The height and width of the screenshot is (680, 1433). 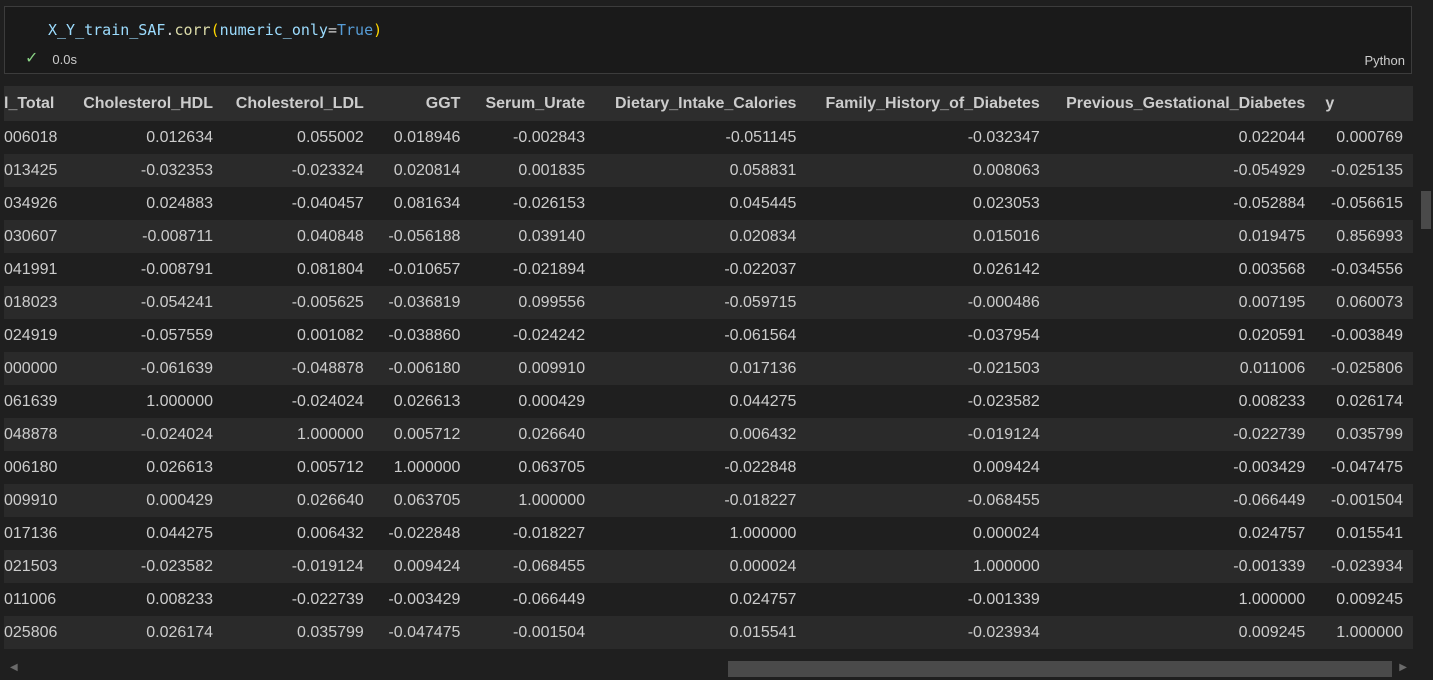 I want to click on table-cell: 0.020834, so click(x=763, y=236).